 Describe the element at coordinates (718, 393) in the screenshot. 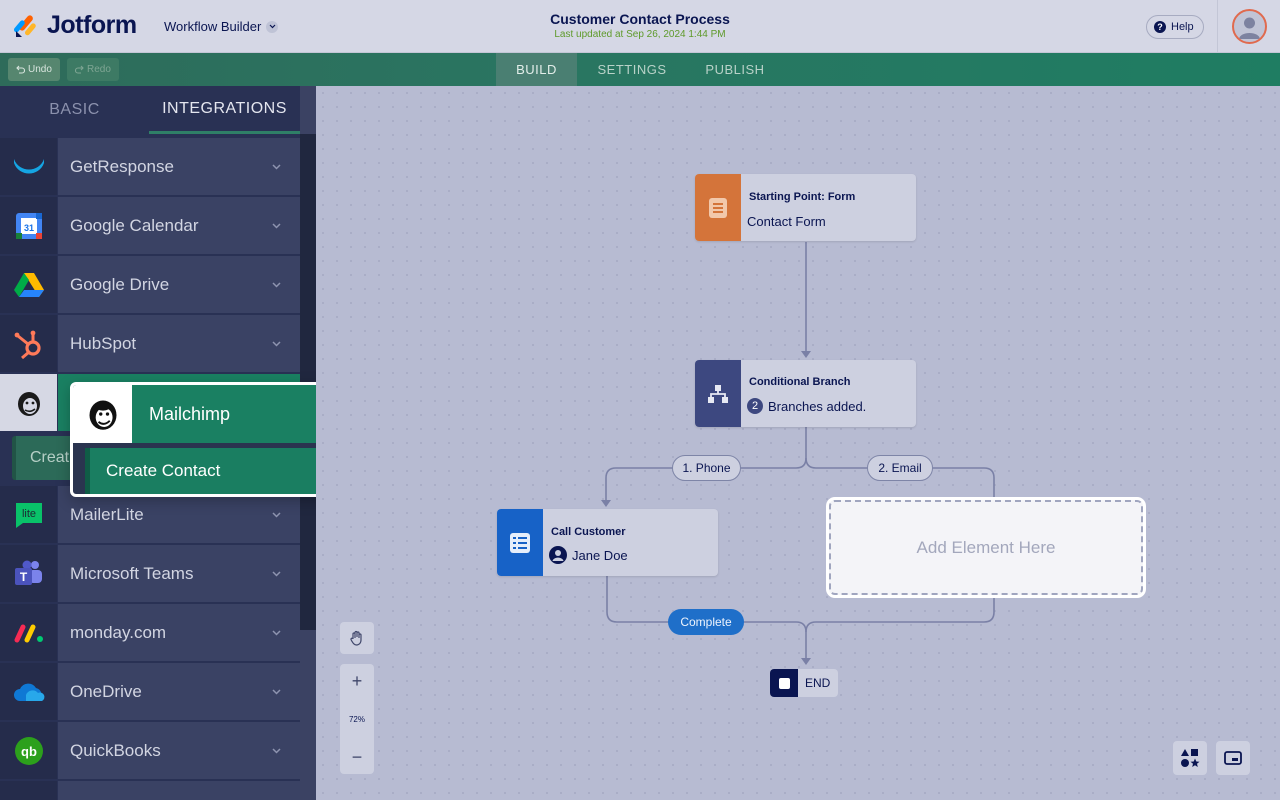

I see `branch-icon` at that location.